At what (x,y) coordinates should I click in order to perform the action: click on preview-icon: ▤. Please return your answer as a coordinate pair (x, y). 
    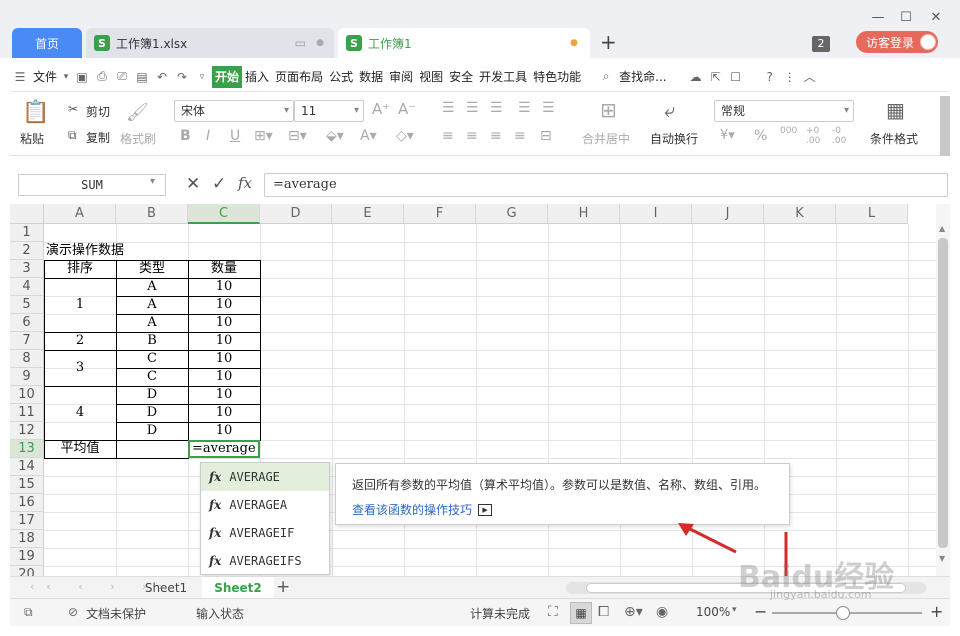
    Looking at the image, I should click on (142, 77).